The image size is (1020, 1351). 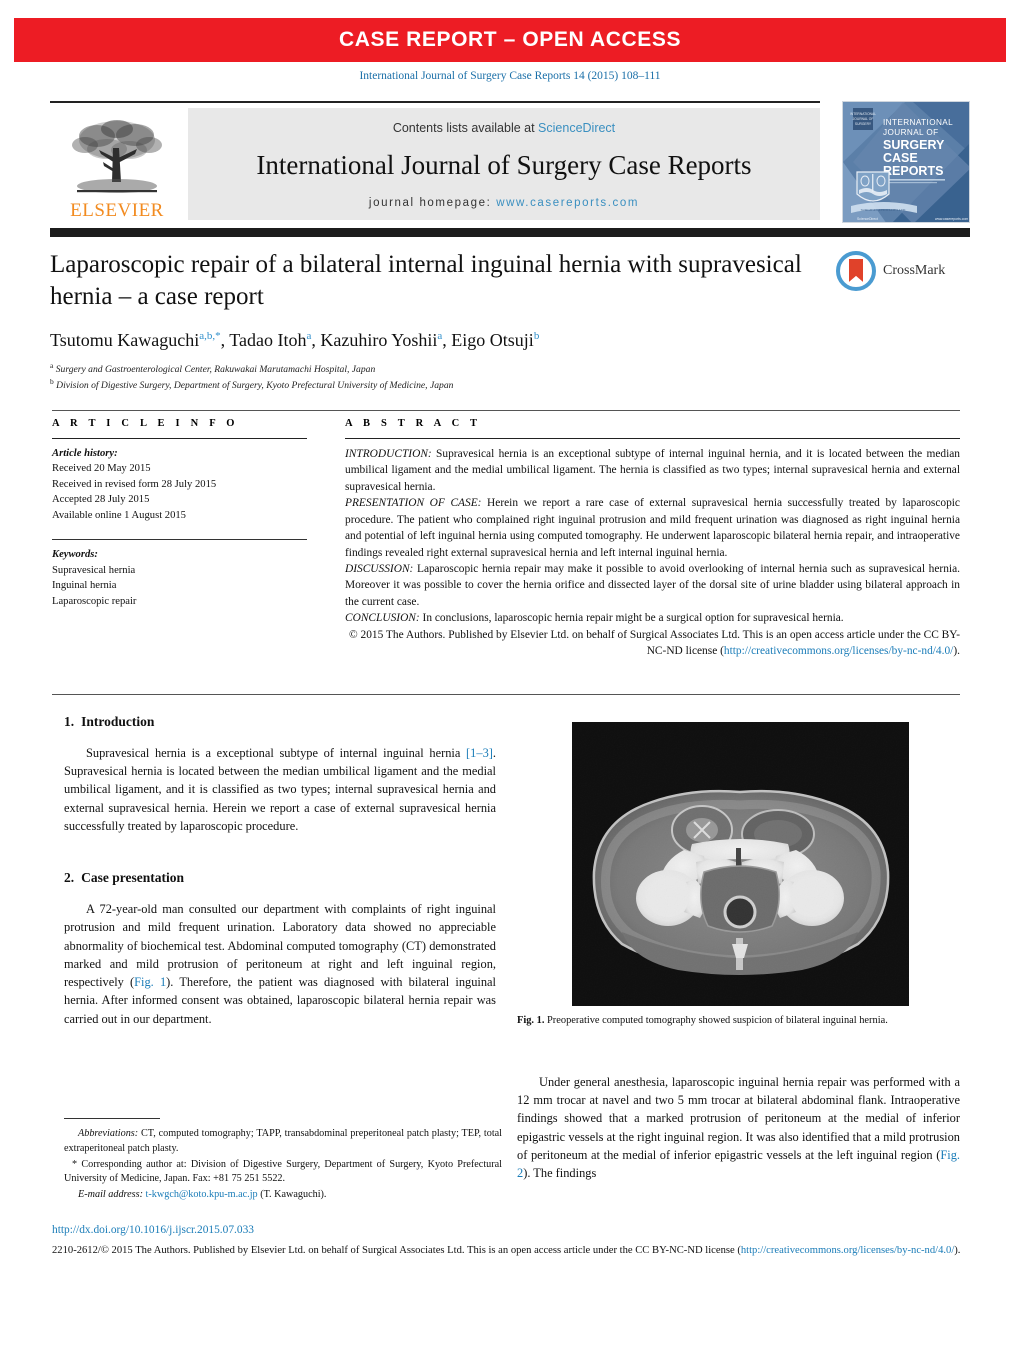 I want to click on svg-text: SURGICAL ASSOCIATES LTD, so click(x=883, y=210).